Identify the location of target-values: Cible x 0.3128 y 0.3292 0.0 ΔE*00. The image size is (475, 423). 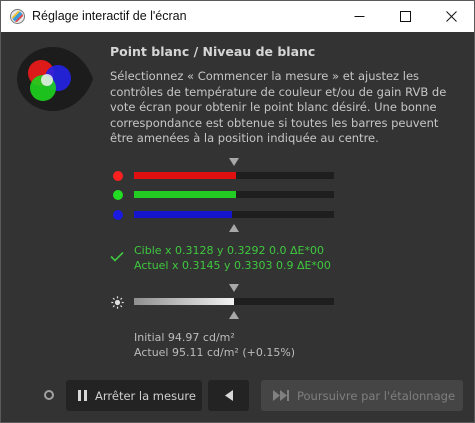
(229, 250).